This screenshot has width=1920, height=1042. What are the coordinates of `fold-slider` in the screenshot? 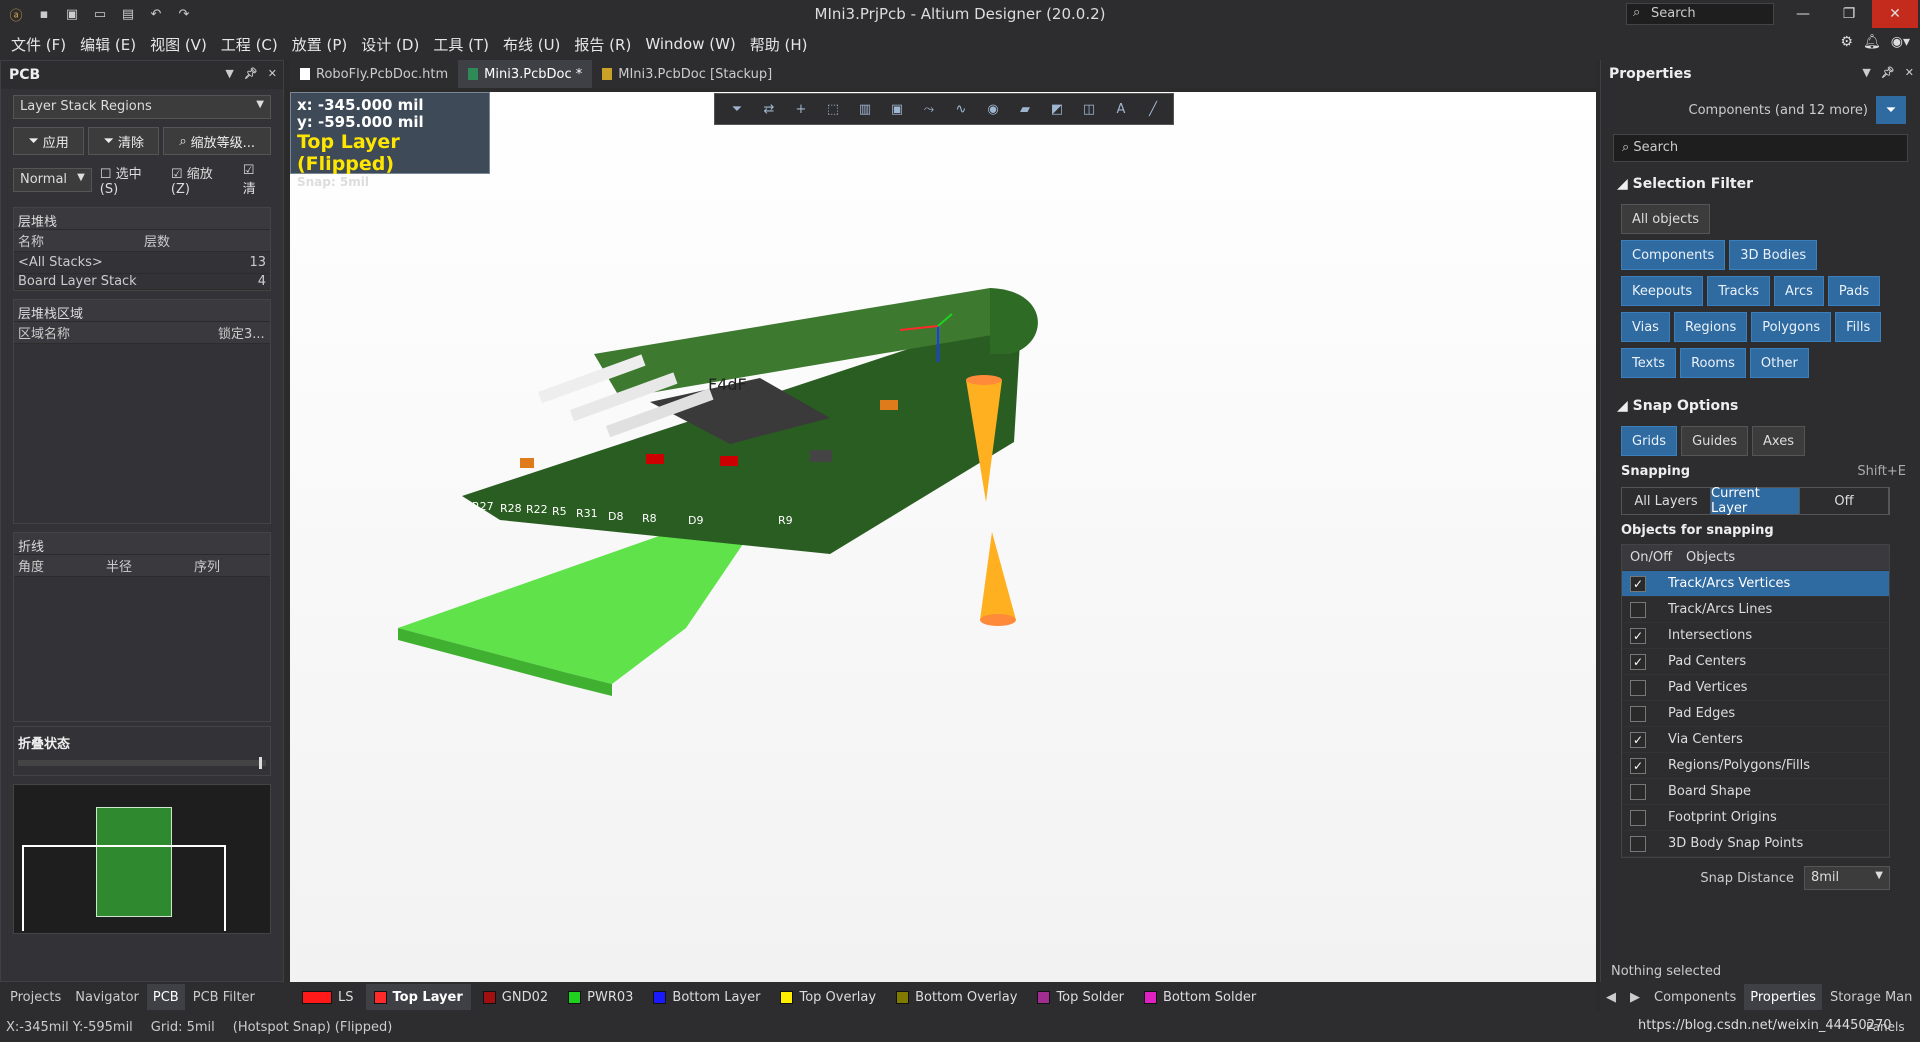 It's located at (142, 763).